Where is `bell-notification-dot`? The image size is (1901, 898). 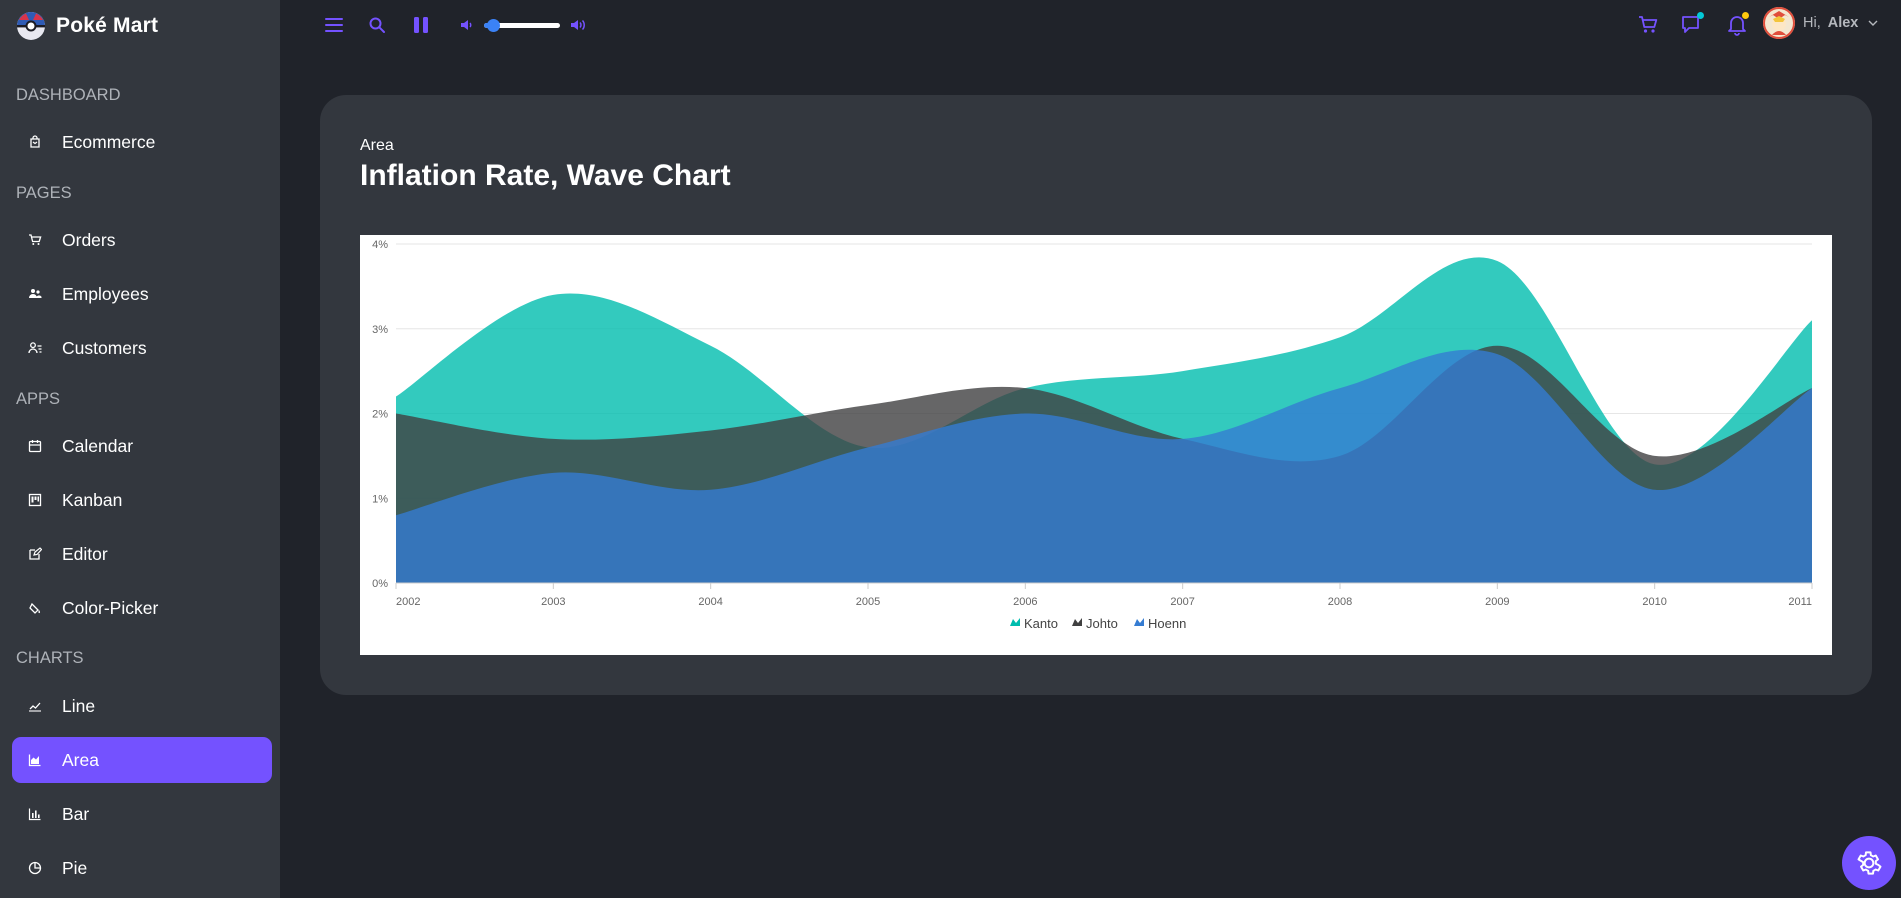 bell-notification-dot is located at coordinates (1745, 15).